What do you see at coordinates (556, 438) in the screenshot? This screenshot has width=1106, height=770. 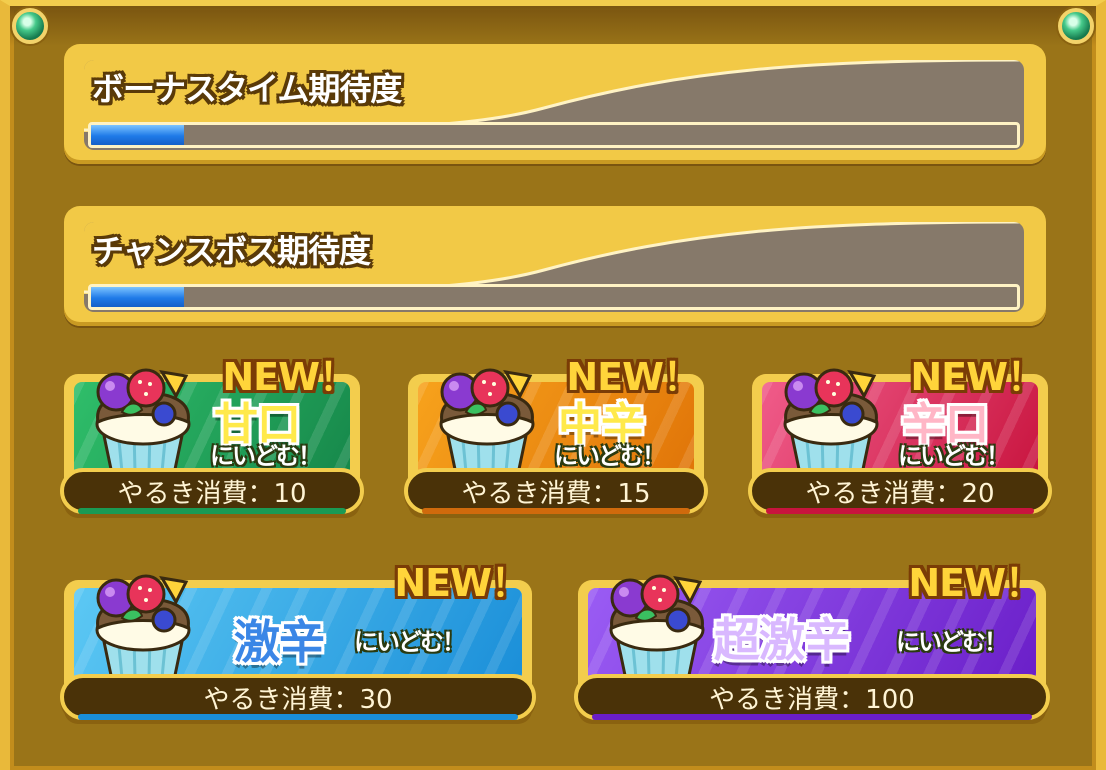 I see `difficulty-button-chukara: 中辛 にいどむ！ NEW！ やるき消費：15` at bounding box center [556, 438].